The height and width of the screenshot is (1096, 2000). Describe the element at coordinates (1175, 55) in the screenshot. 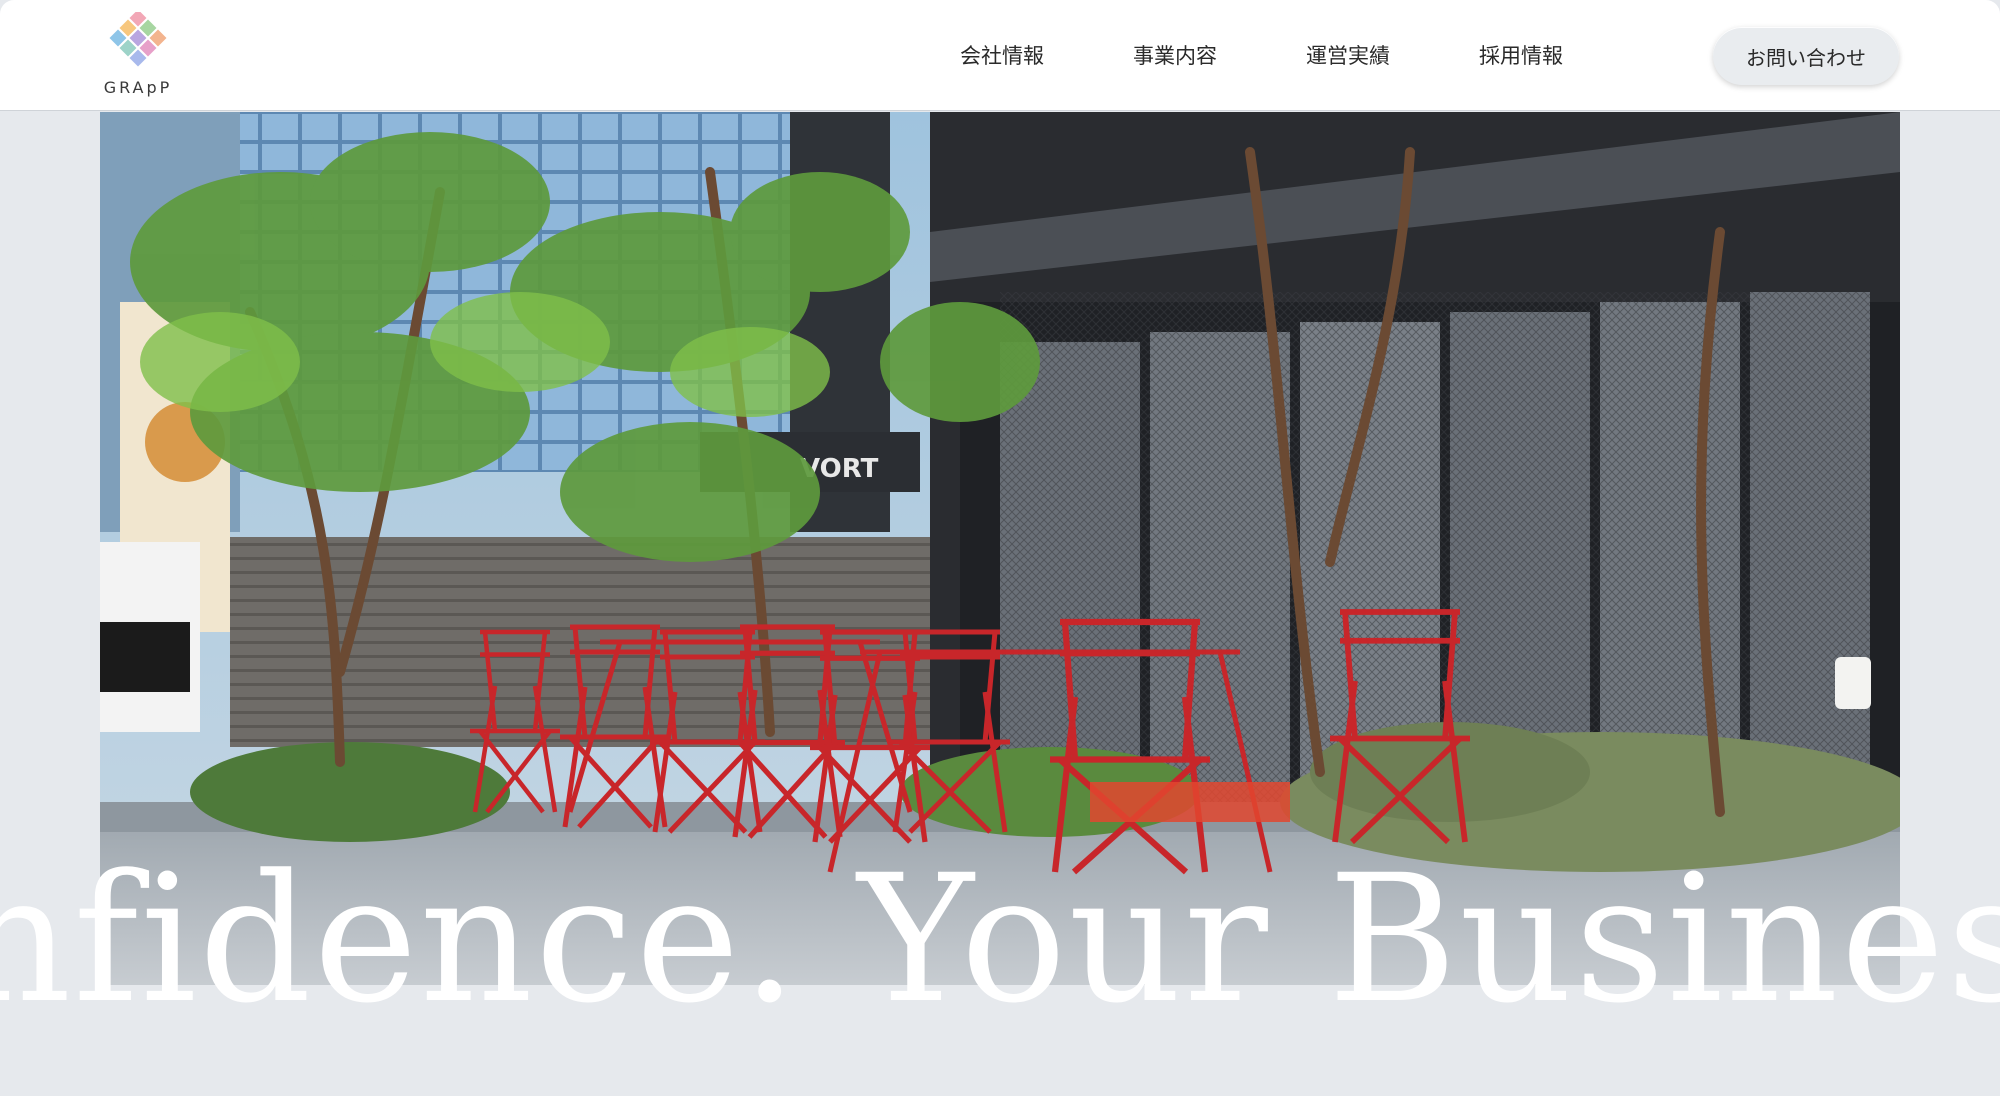

I see `nav-item-business: 事業内容` at that location.